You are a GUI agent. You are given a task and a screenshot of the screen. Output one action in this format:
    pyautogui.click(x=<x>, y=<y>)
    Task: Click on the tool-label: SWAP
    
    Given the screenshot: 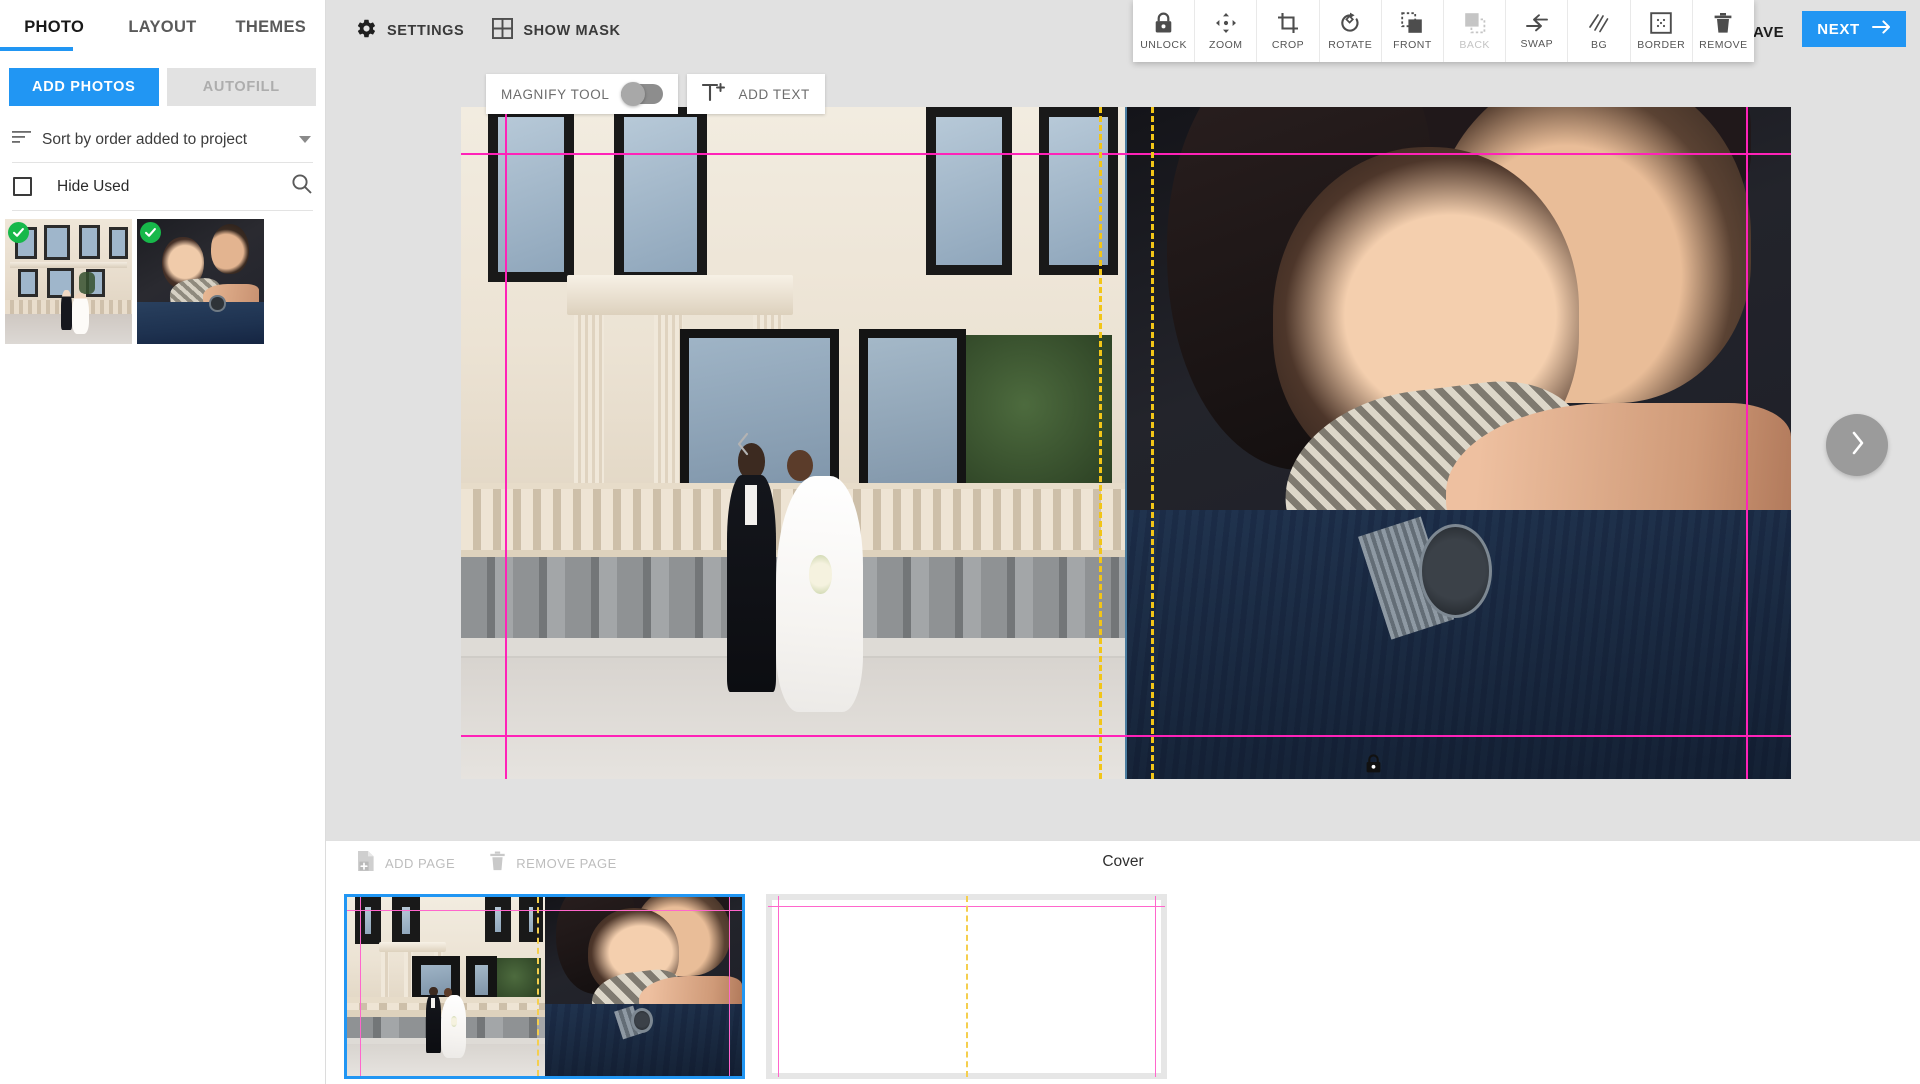 What is the action you would take?
    pyautogui.click(x=1537, y=43)
    